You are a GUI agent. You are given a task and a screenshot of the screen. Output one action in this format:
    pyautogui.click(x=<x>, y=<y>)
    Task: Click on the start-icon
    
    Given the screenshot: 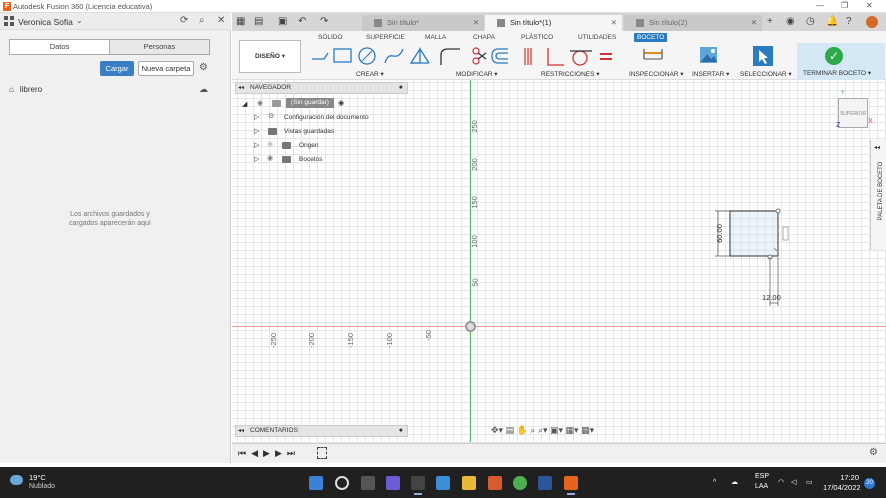 What is the action you would take?
    pyautogui.click(x=316, y=483)
    